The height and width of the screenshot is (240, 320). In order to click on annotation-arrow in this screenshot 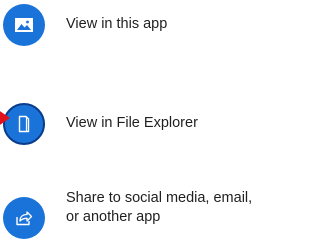, I will do `click(5, 118)`.